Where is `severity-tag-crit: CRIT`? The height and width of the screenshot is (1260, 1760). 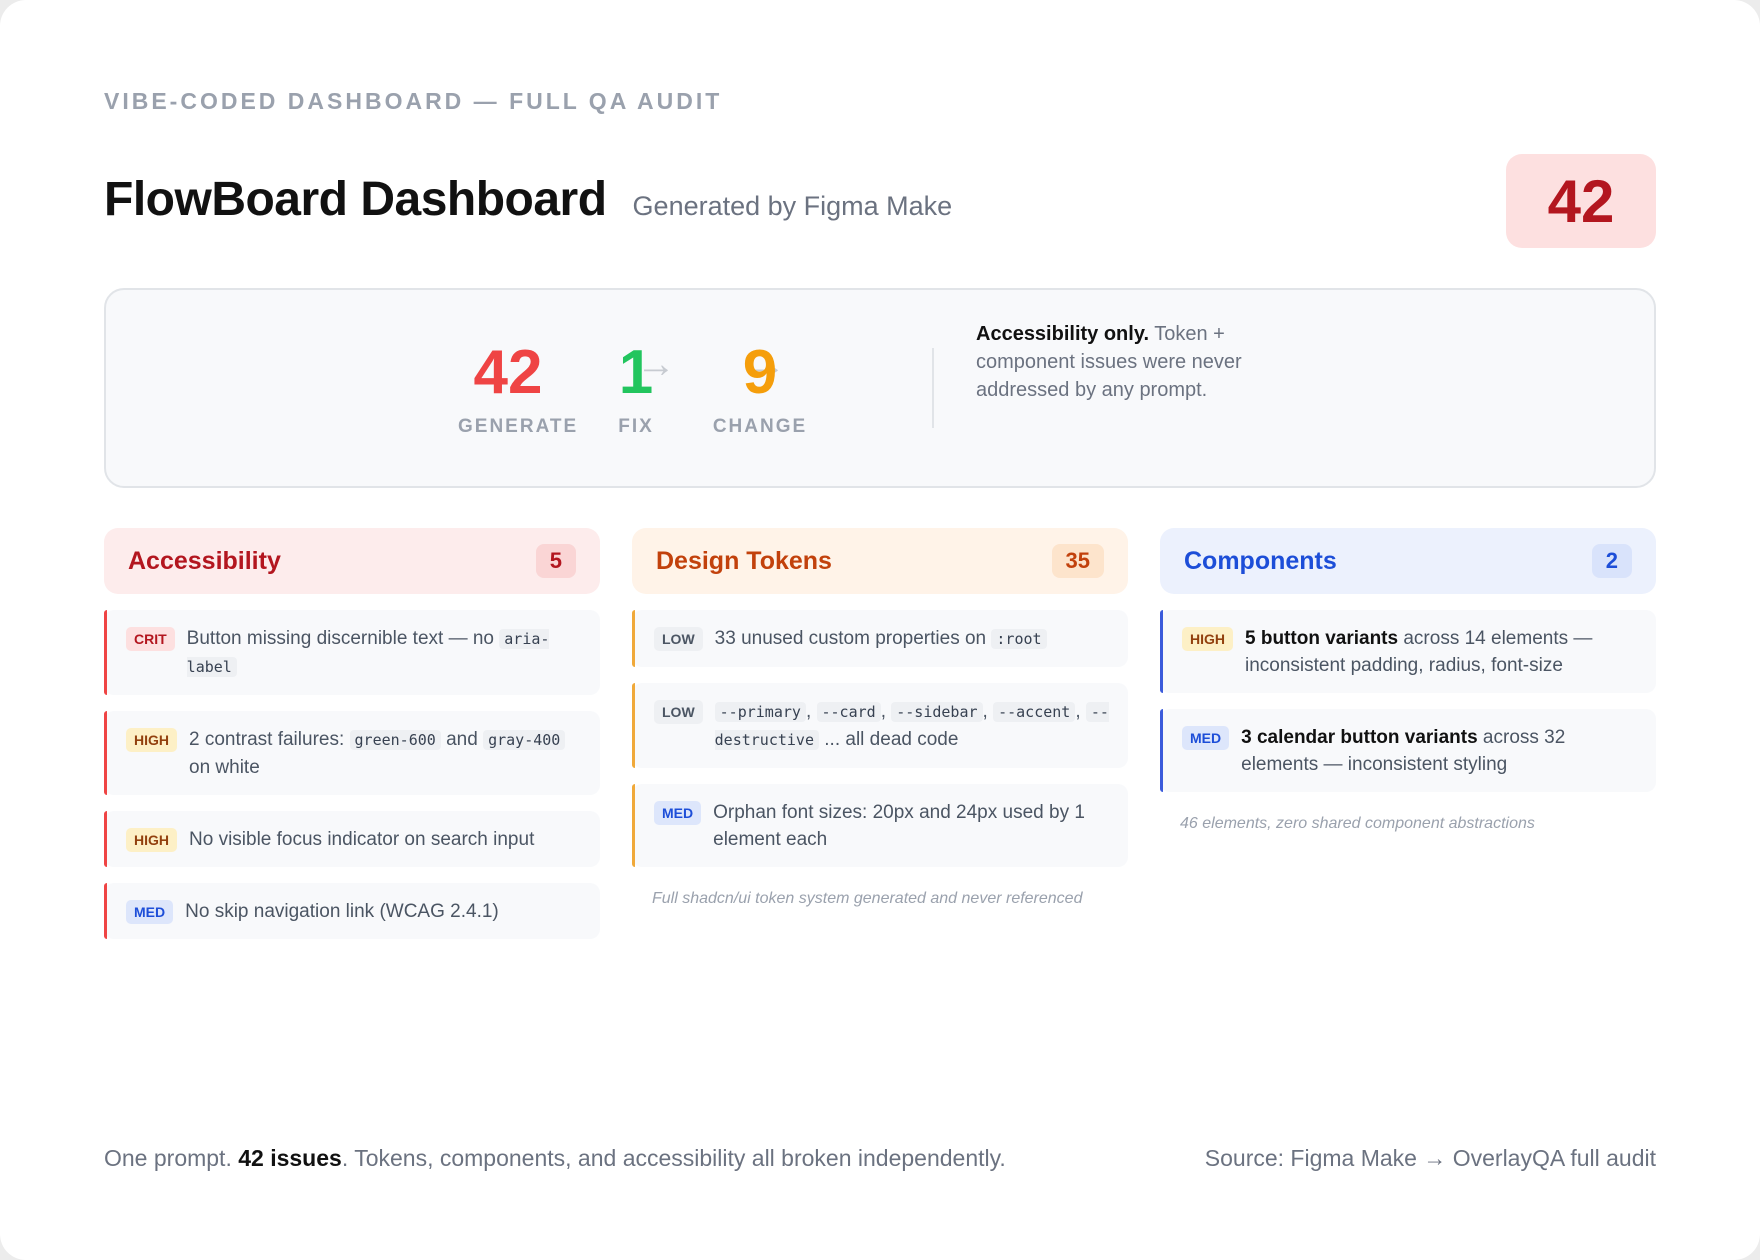
severity-tag-crit: CRIT is located at coordinates (150, 639).